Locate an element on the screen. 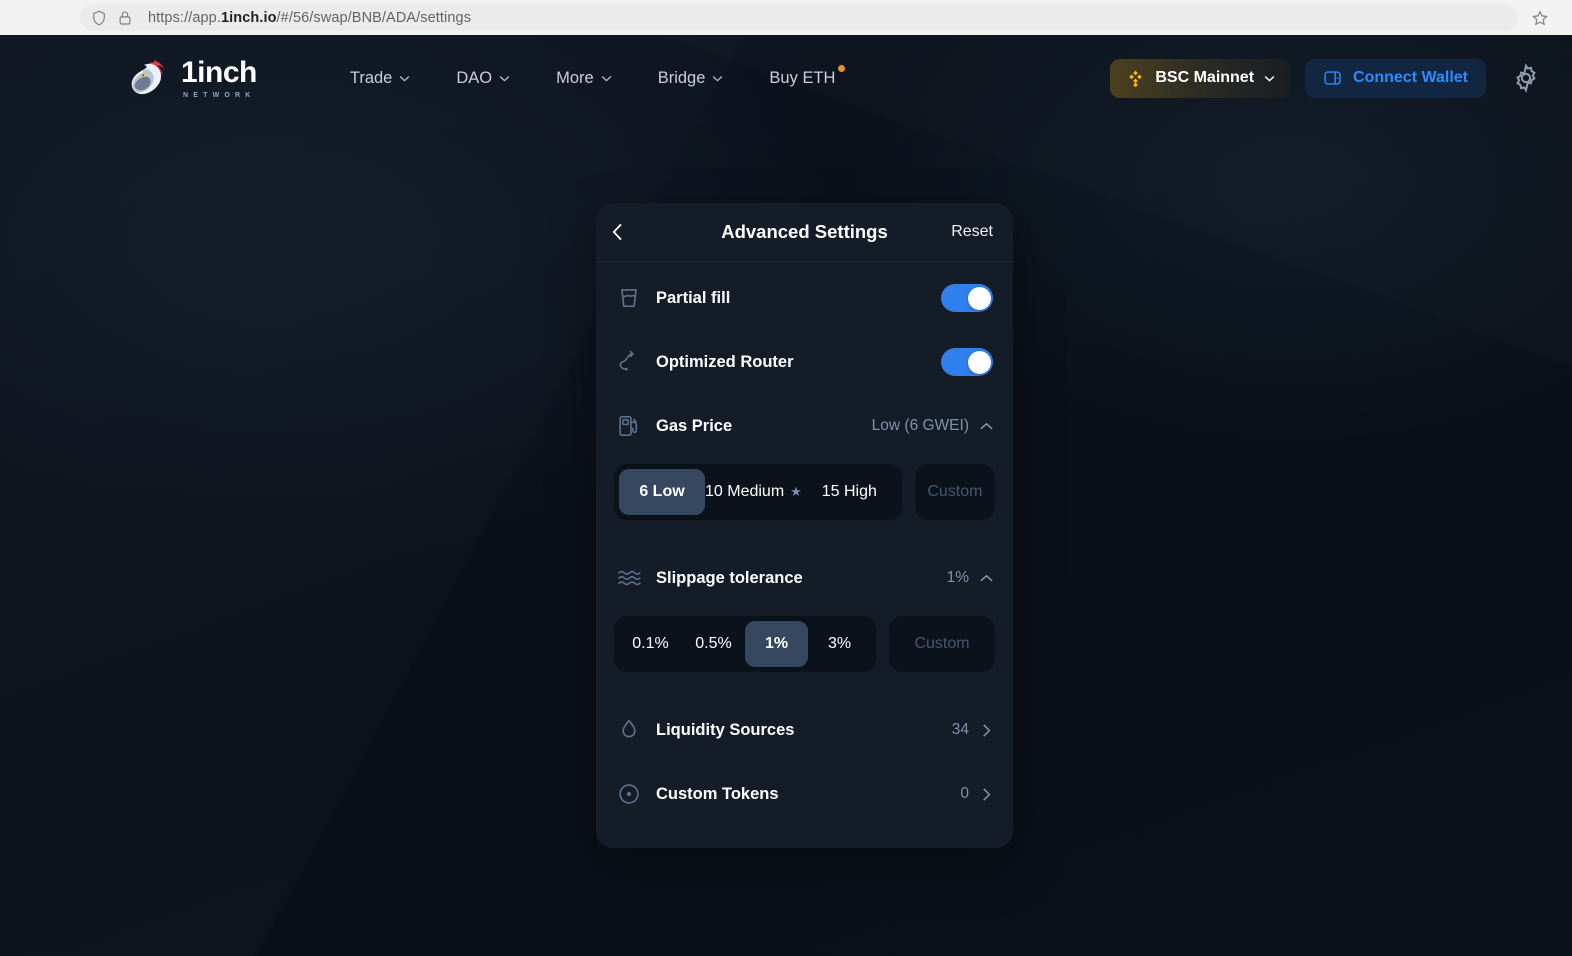 This screenshot has height=956, width=1572. gas-option-high: 15 High is located at coordinates (849, 492).